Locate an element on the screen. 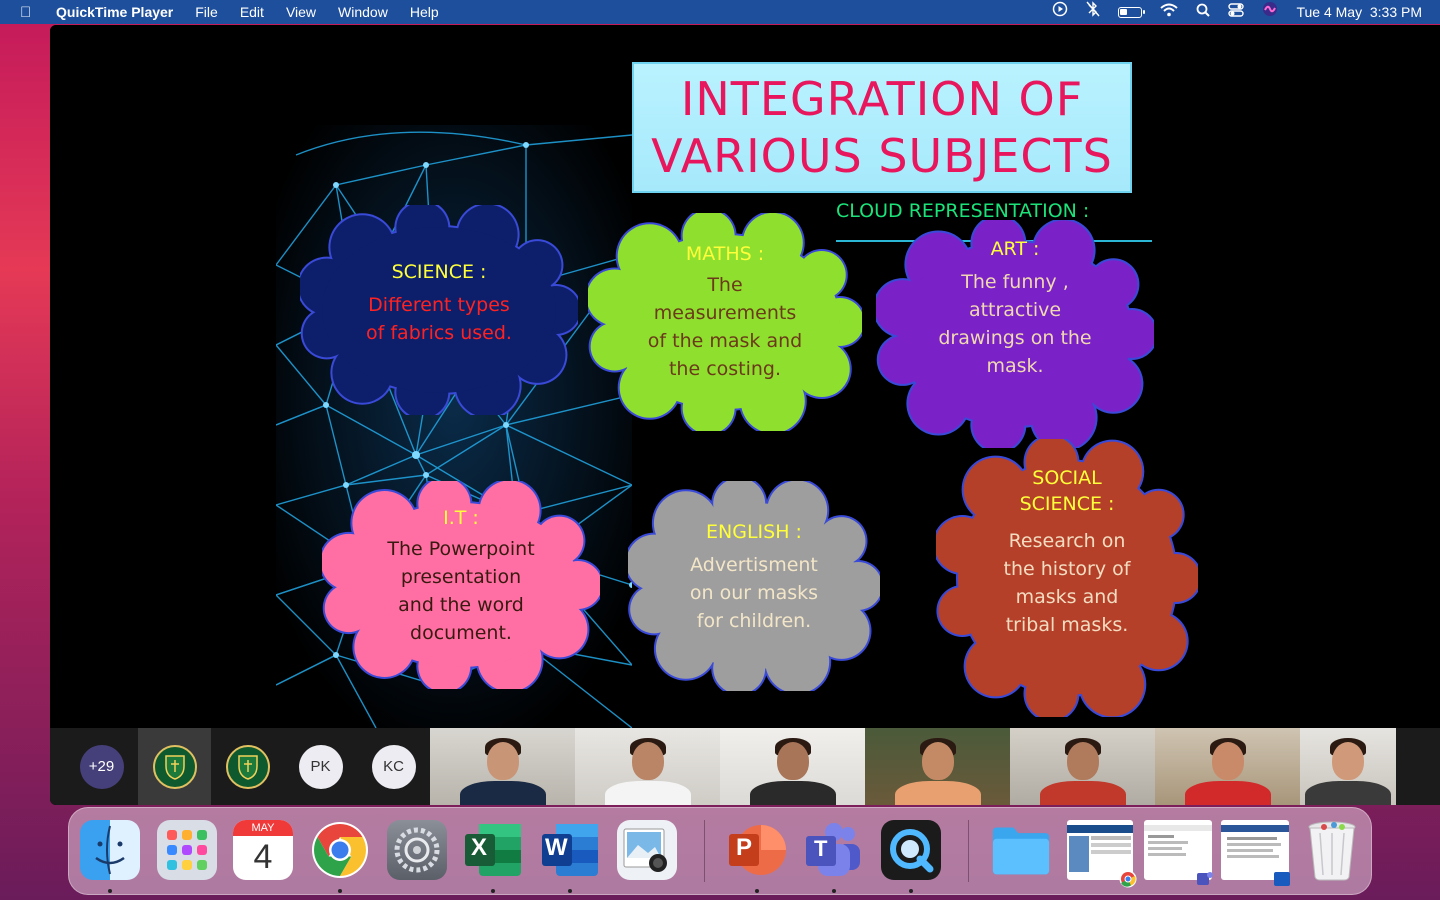 This screenshot has height=900, width=1440. spotlight-search-icon is located at coordinates (1203, 12).